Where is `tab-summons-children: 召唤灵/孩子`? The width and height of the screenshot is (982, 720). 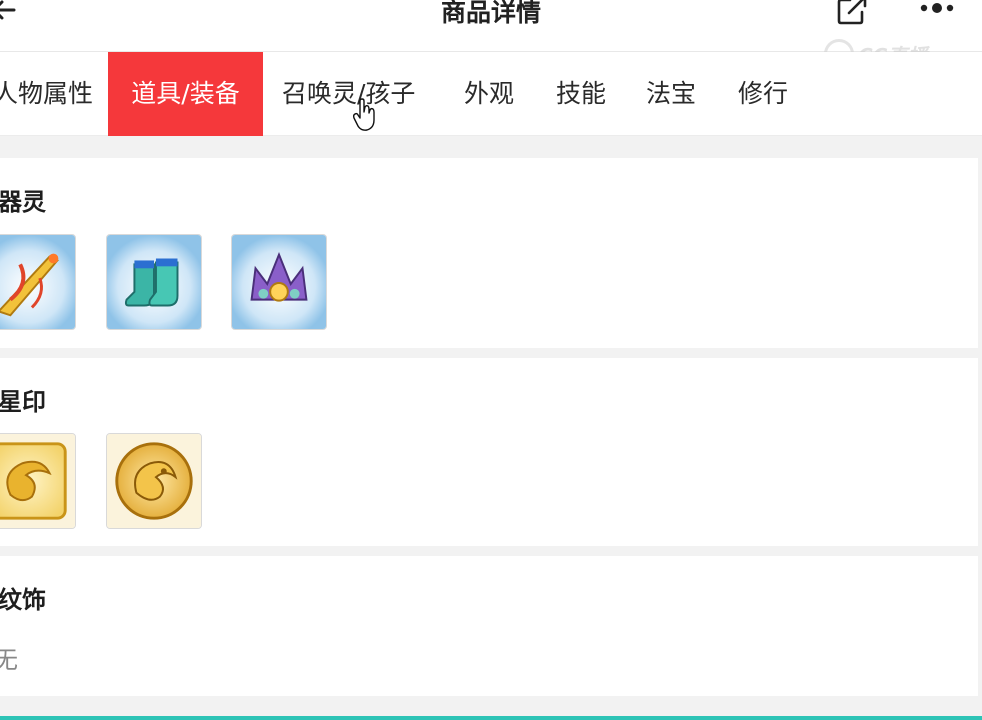
tab-summons-children: 召唤灵/孩子 is located at coordinates (348, 94).